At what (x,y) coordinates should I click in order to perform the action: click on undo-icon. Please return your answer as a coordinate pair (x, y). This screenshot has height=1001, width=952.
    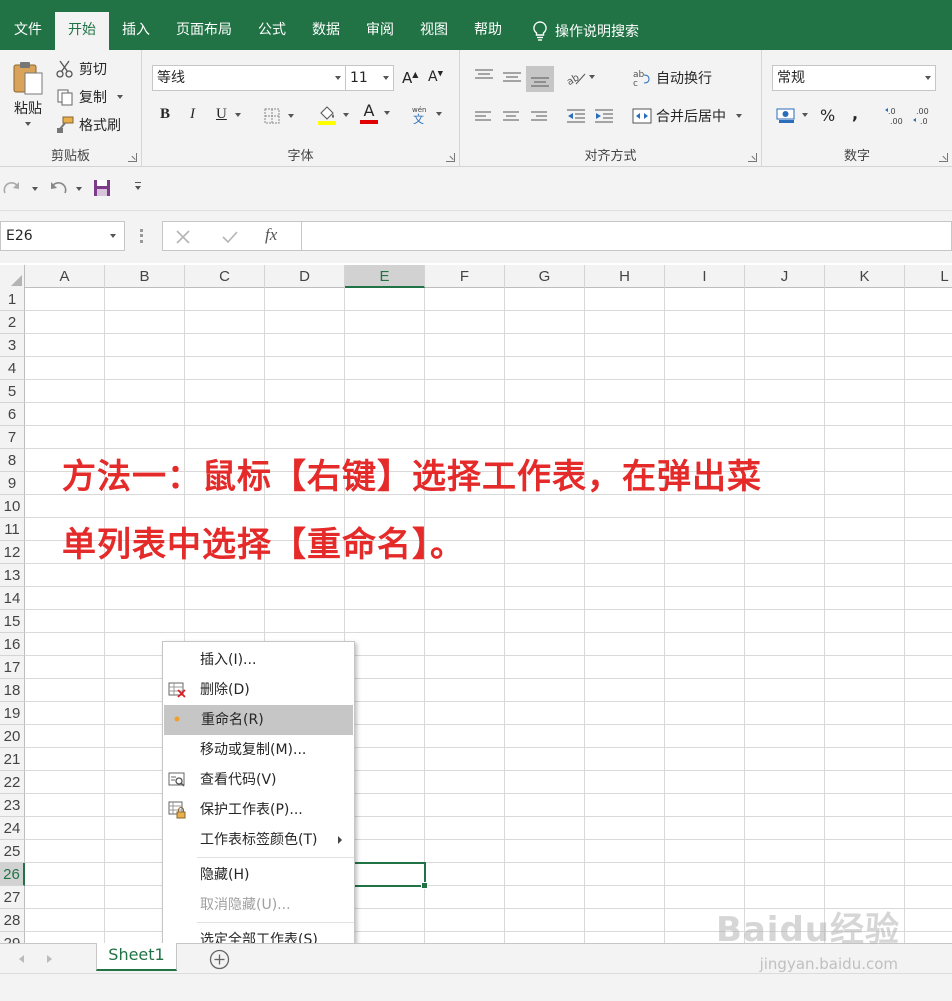
    Looking at the image, I should click on (57, 188).